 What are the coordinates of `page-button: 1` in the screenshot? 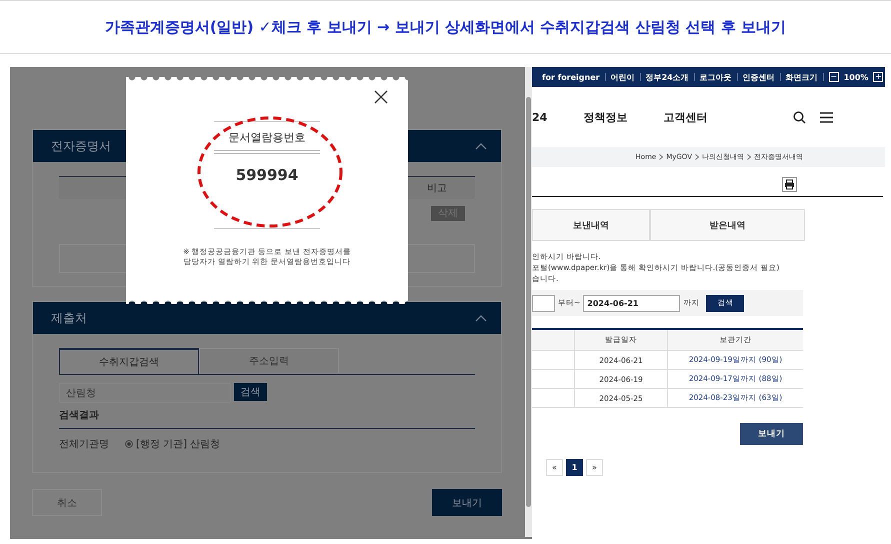 It's located at (574, 467).